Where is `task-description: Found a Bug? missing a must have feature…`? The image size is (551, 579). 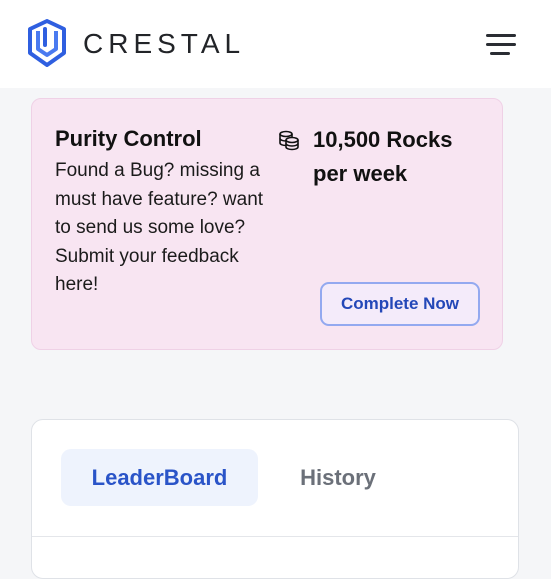
task-description: Found a Bug? missing a must have feature… is located at coordinates (159, 227).